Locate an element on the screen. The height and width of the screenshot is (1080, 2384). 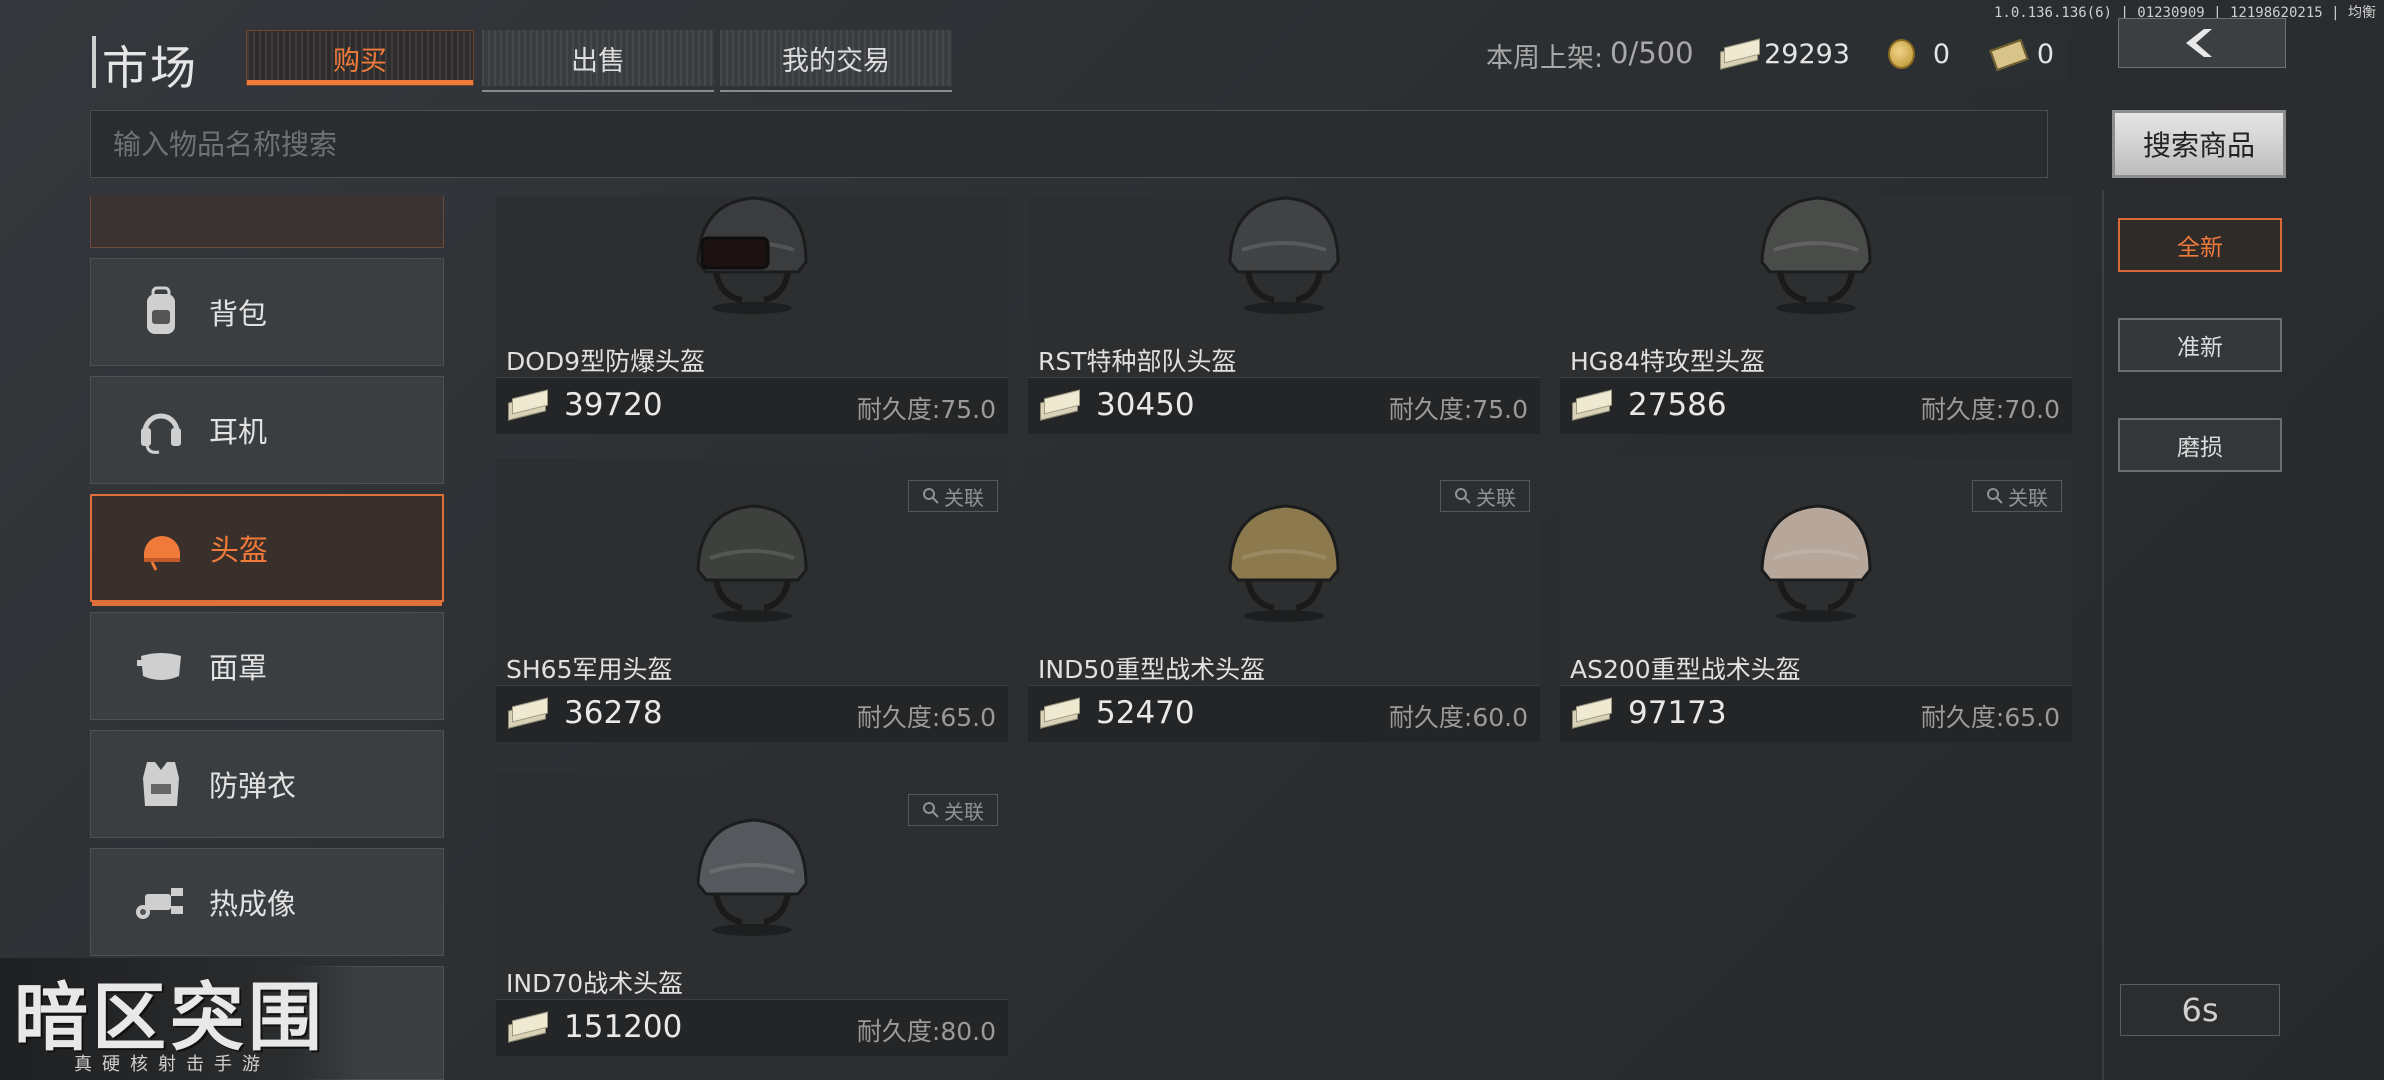
helmet-icon is located at coordinates (162, 548).